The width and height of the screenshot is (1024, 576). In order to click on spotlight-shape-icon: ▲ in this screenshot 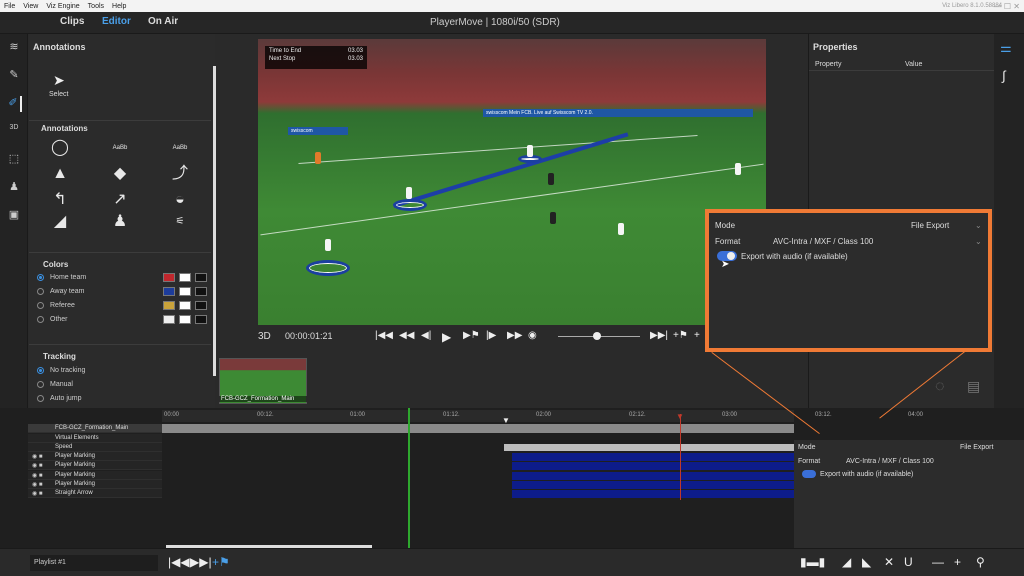, I will do `click(60, 174)`.